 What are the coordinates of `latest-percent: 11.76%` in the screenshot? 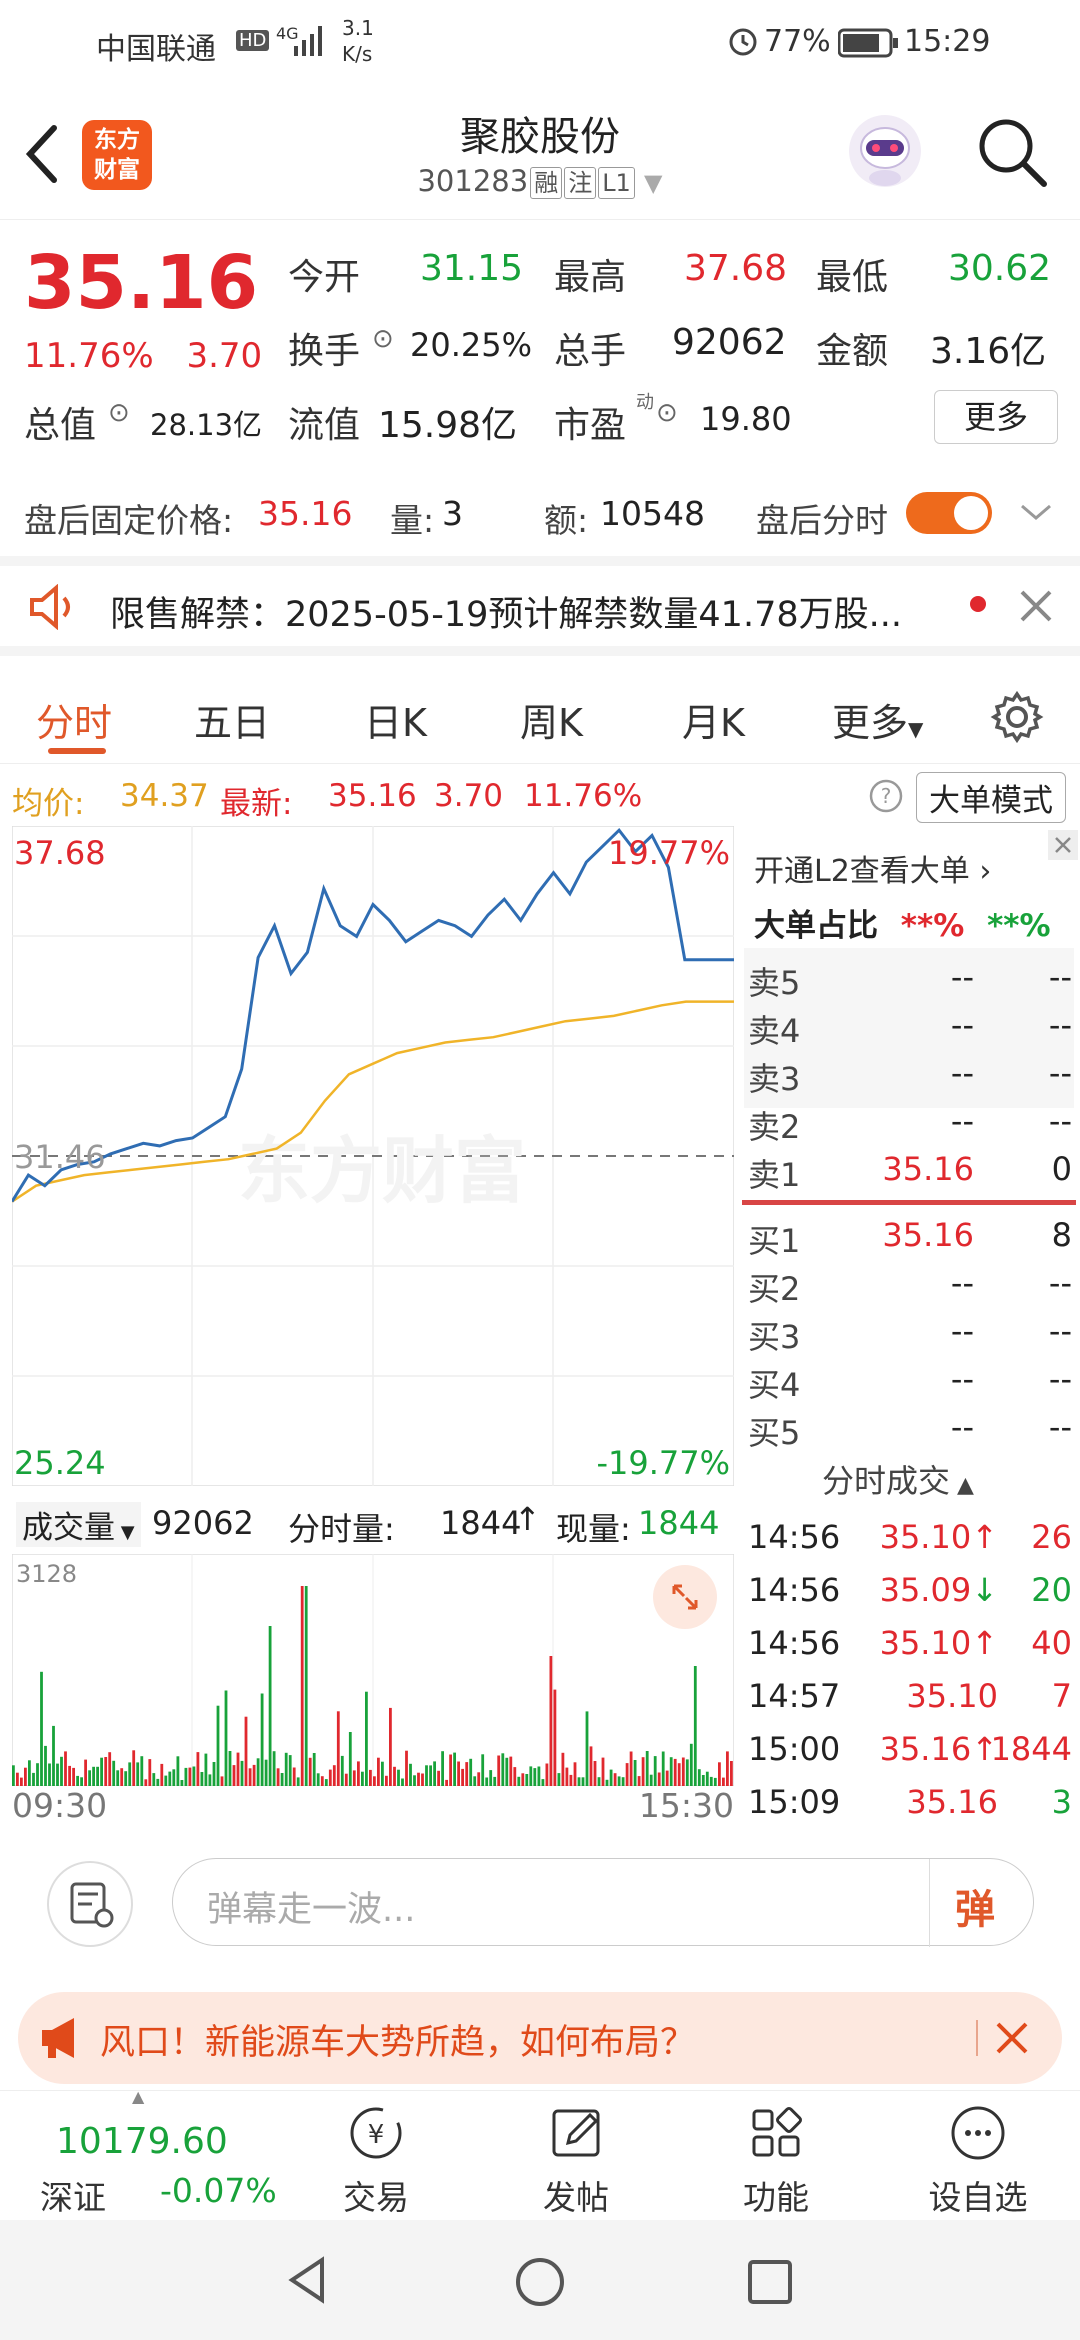 It's located at (583, 796).